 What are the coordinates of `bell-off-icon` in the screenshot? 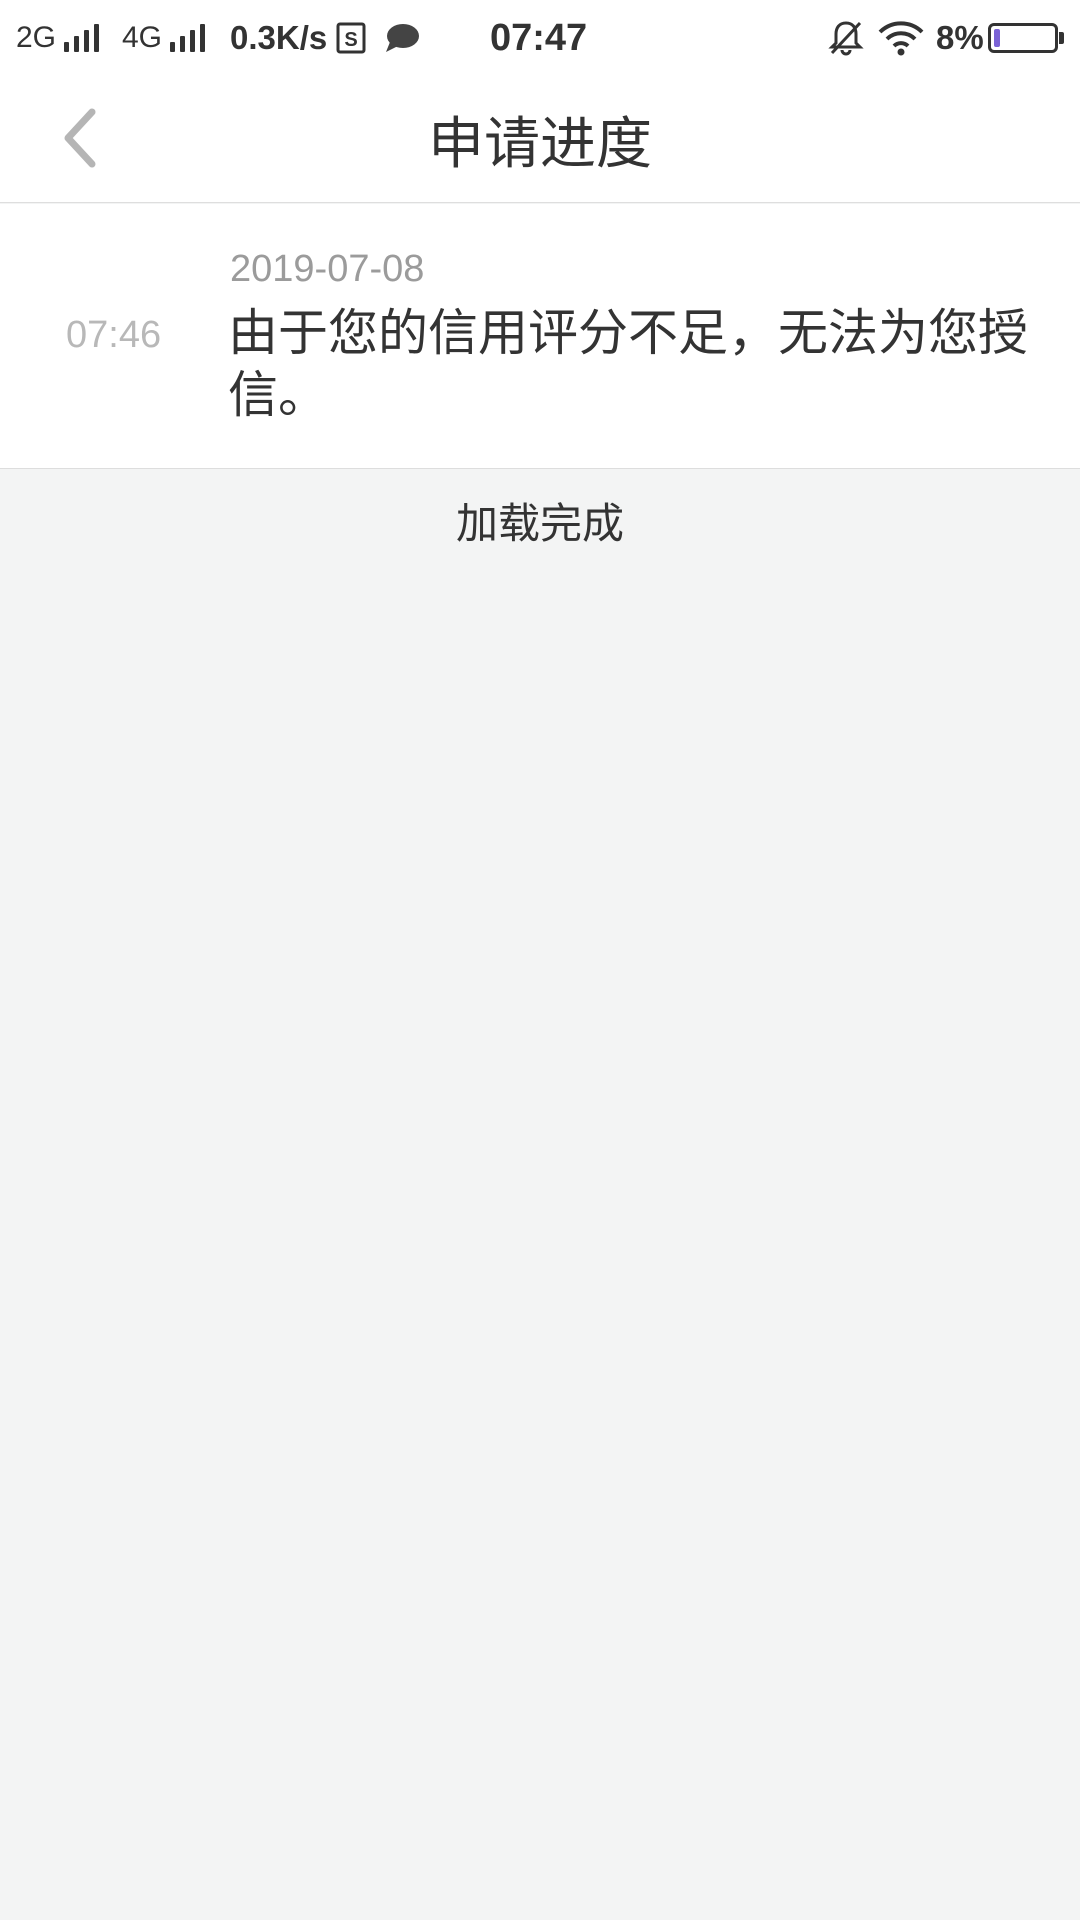 It's located at (846, 38).